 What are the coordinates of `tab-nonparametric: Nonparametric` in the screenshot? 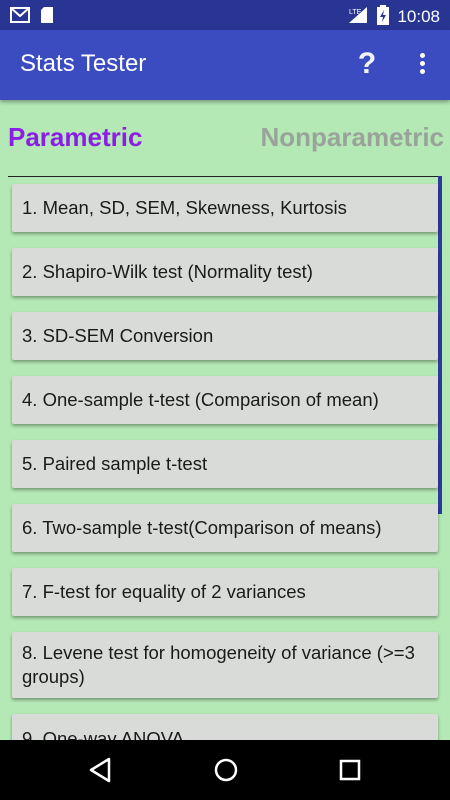 It's located at (353, 137).